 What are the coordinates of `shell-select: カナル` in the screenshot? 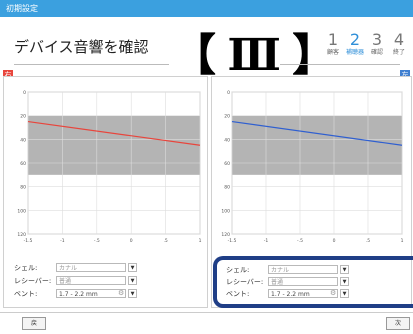 It's located at (91, 267).